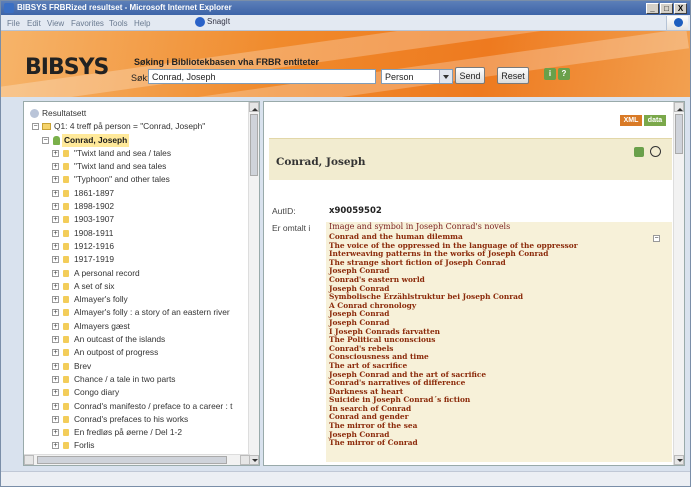 Image resolution: width=691 pixels, height=487 pixels. Describe the element at coordinates (262, 76) in the screenshot. I see `search-input` at that location.